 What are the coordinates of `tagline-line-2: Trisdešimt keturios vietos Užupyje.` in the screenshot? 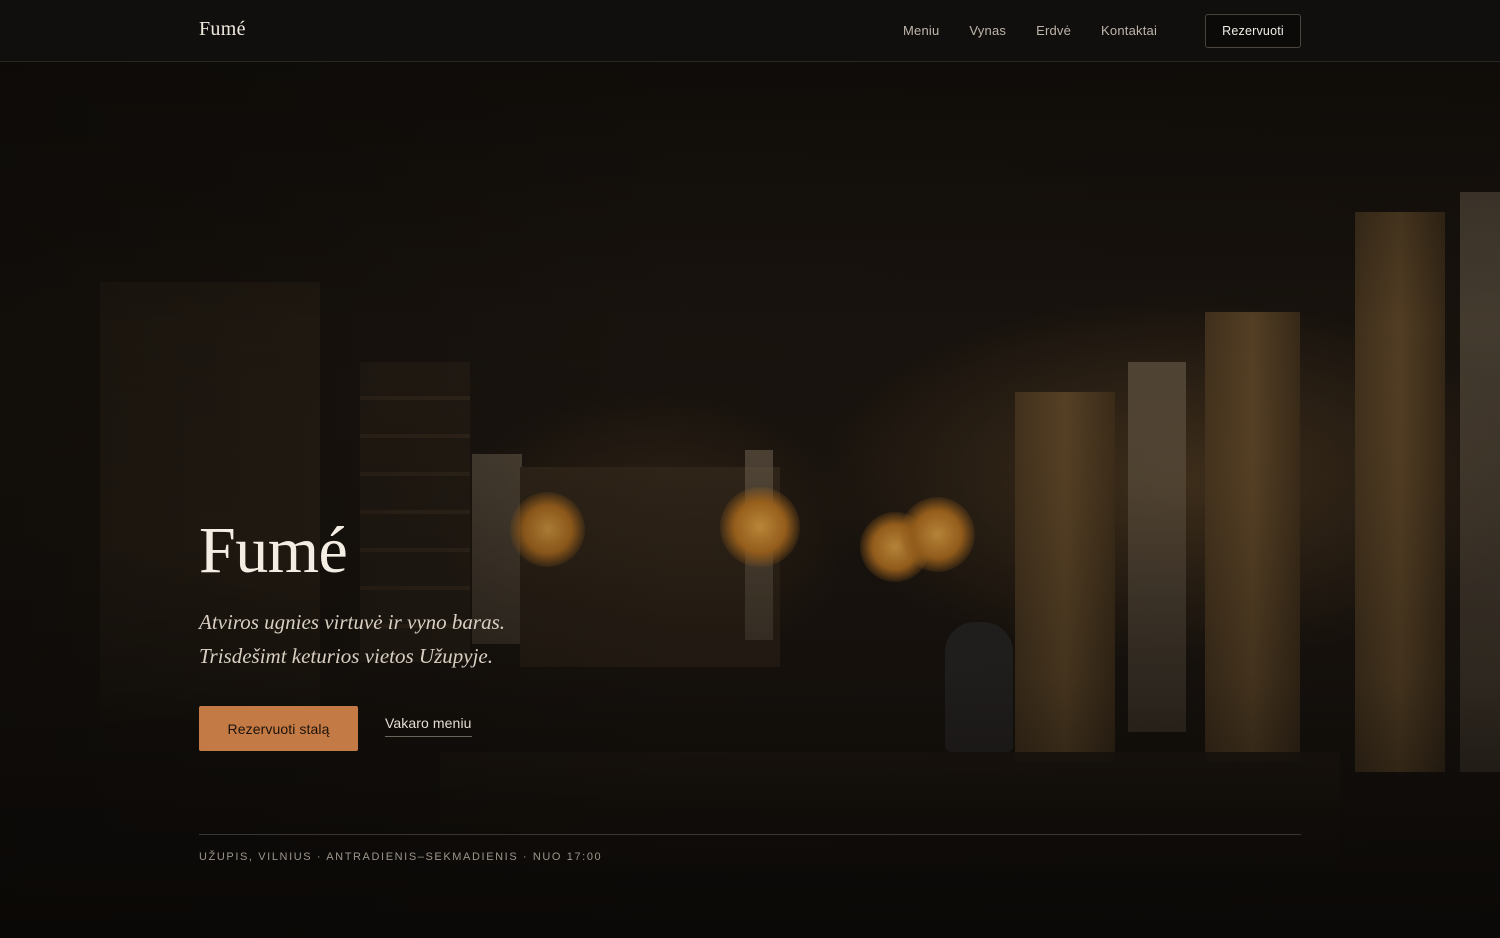 It's located at (346, 656).